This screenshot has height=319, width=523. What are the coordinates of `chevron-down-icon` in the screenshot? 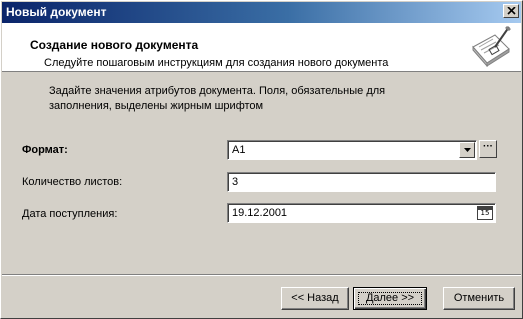 It's located at (467, 150).